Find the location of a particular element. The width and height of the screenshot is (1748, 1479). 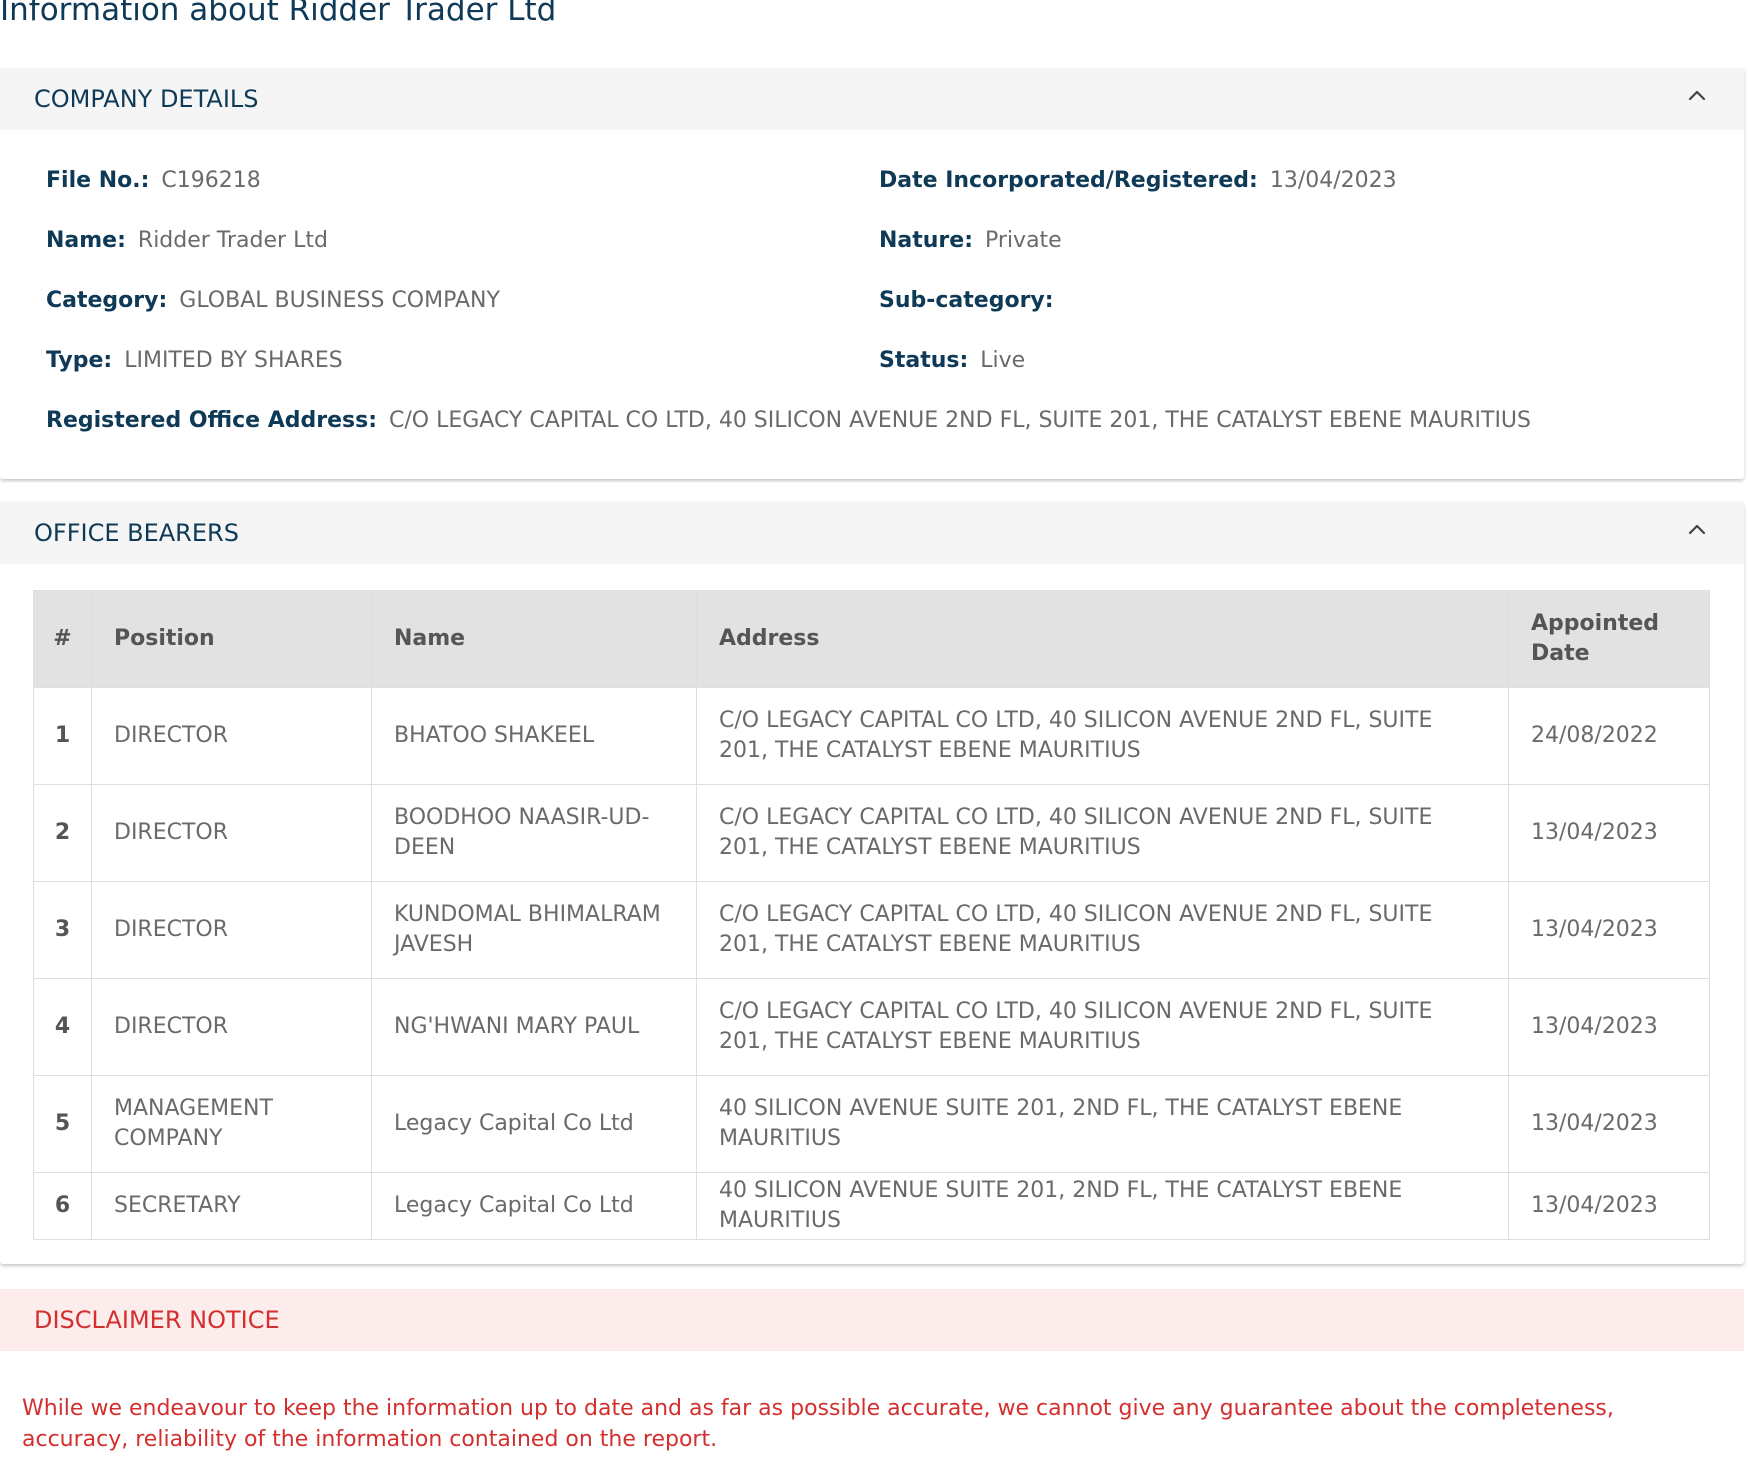

cell-number: 2 is located at coordinates (62, 833).